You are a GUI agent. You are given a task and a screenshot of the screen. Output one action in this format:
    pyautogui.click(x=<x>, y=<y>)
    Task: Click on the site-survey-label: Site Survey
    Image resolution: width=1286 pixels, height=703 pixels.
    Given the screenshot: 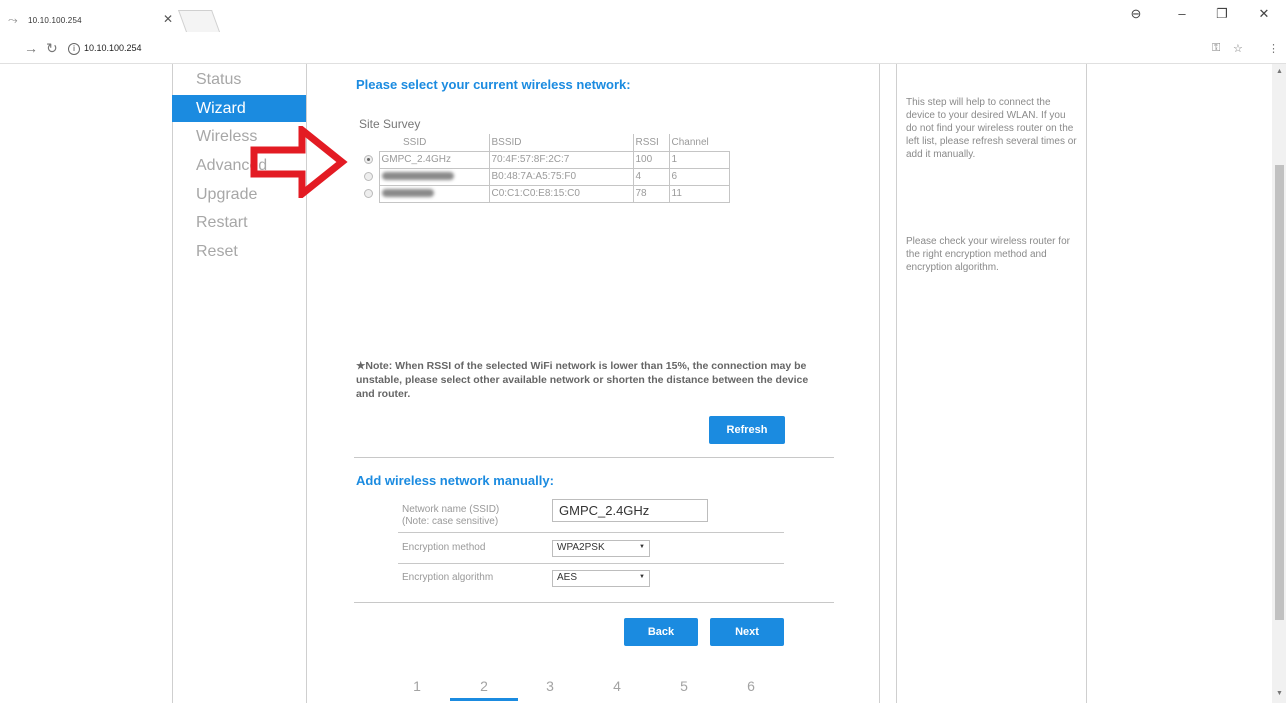 What is the action you would take?
    pyautogui.click(x=390, y=124)
    